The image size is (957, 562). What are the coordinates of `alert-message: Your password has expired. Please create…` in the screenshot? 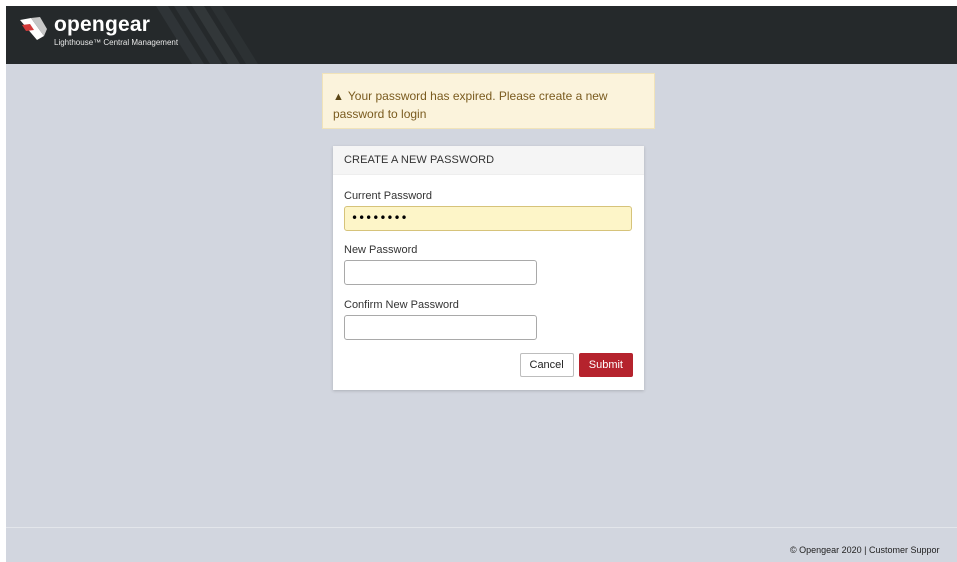 It's located at (470, 105).